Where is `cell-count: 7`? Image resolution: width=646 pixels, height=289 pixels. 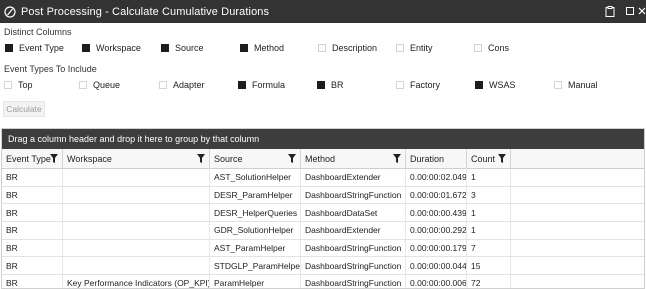
cell-count: 7 is located at coordinates (489, 248).